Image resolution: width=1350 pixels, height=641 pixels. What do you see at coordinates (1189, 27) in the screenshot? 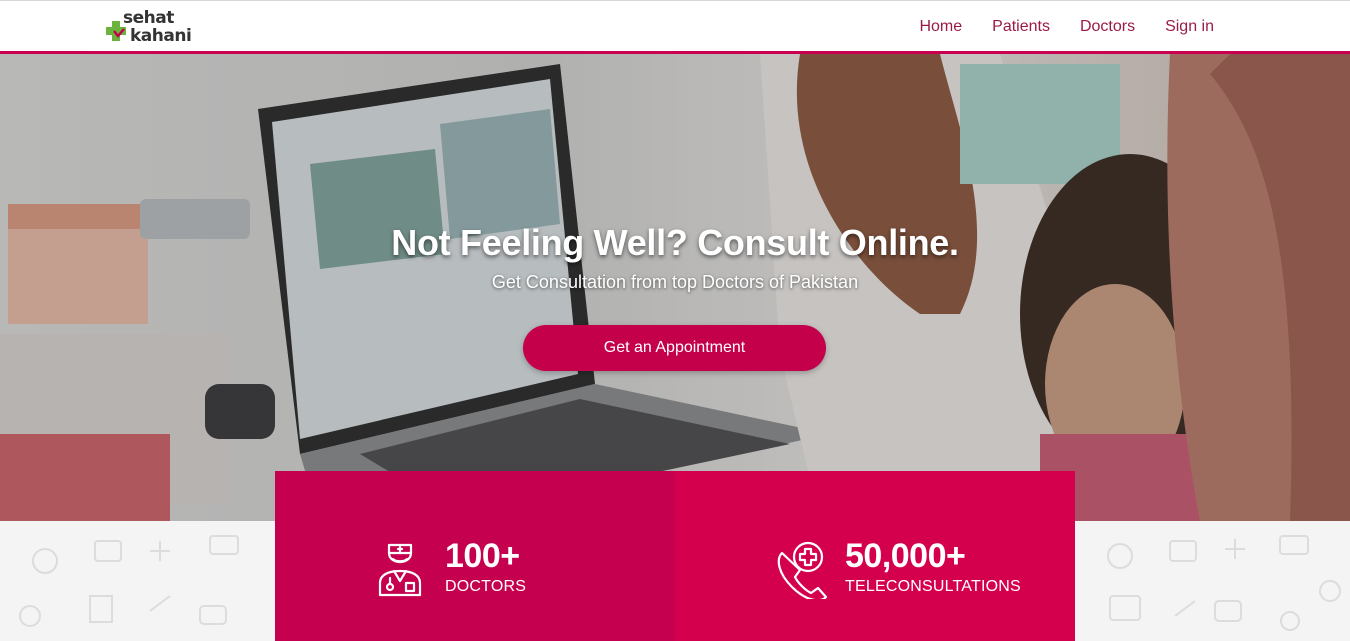
I see `nav-signin-link: Sign in` at bounding box center [1189, 27].